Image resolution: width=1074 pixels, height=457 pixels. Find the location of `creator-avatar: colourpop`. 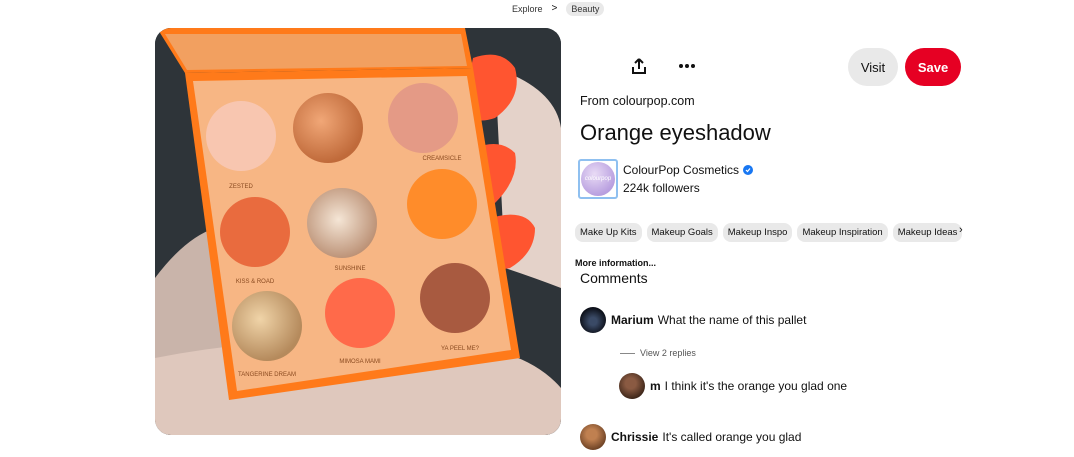

creator-avatar: colourpop is located at coordinates (598, 179).